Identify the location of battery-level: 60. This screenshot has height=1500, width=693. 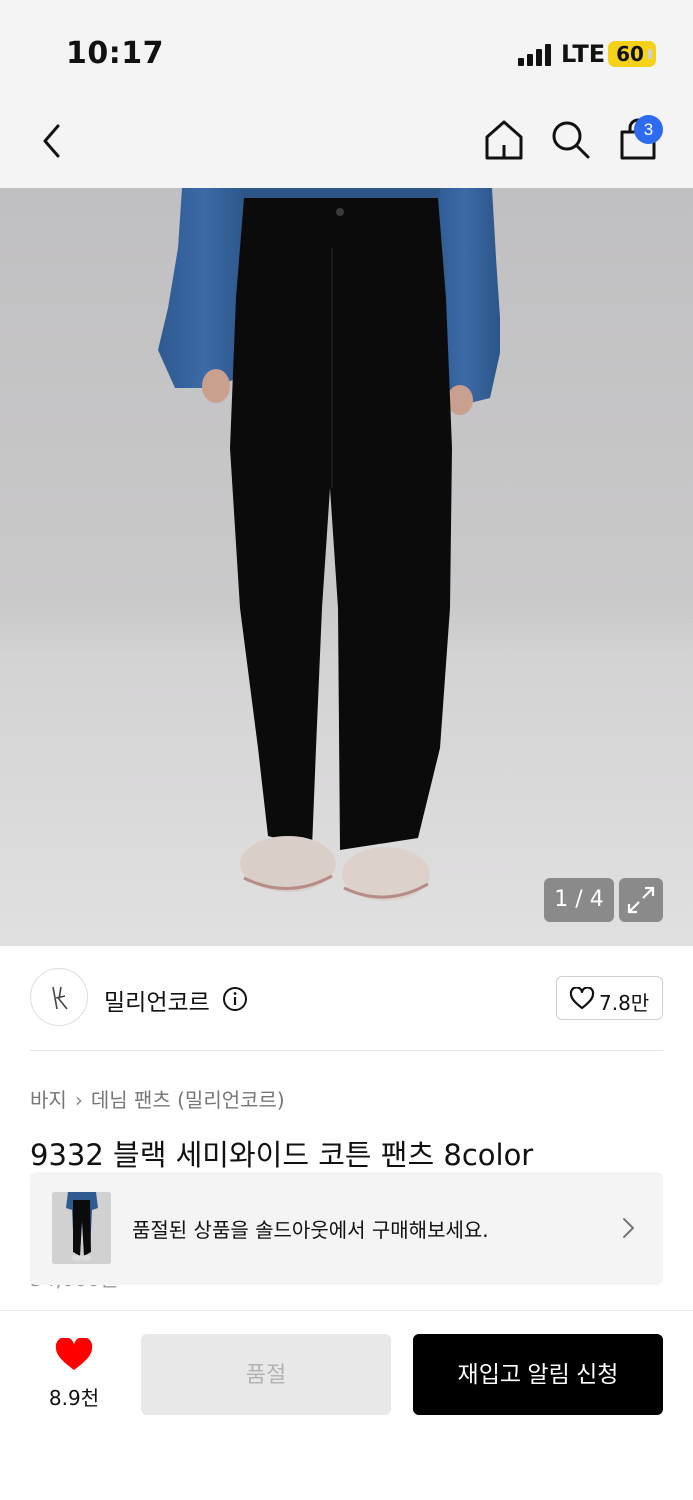
(630, 54).